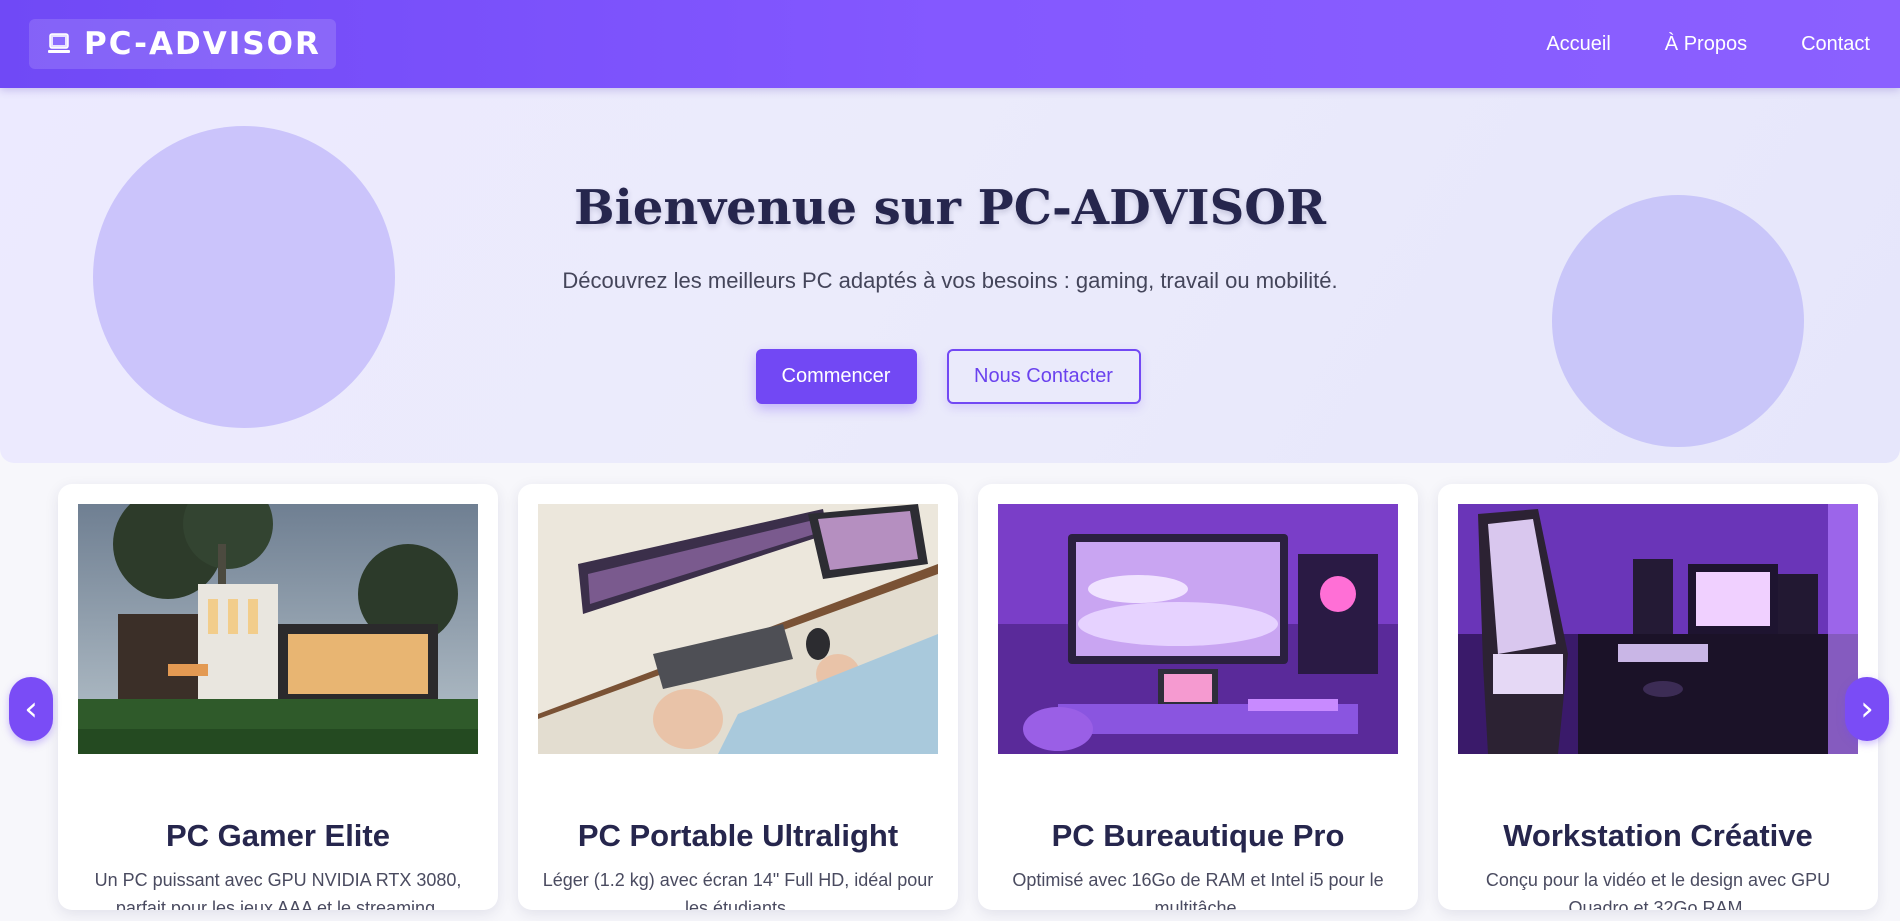  What do you see at coordinates (31, 709) in the screenshot?
I see `carousel-prev-button: ‹` at bounding box center [31, 709].